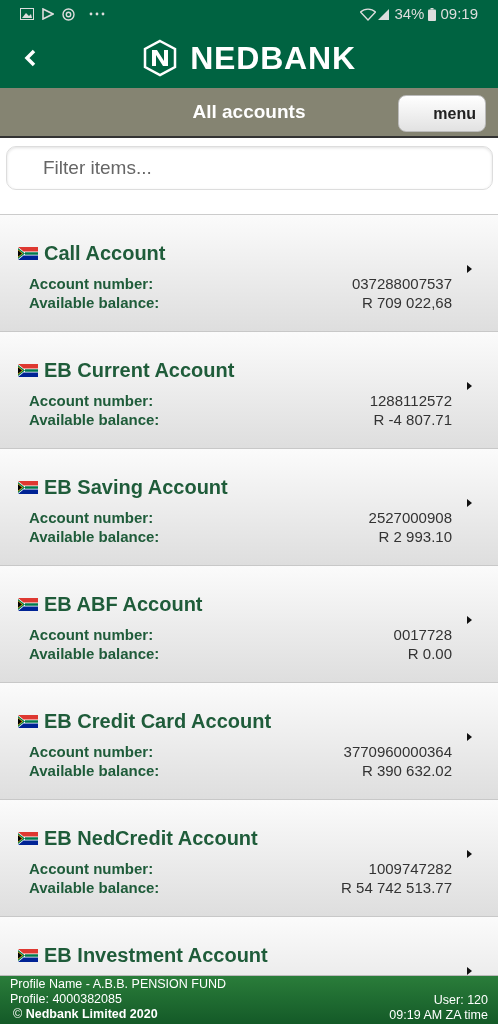 This screenshot has width=498, height=1024. Describe the element at coordinates (139, 370) in the screenshot. I see `account-name: EB Current Account` at that location.